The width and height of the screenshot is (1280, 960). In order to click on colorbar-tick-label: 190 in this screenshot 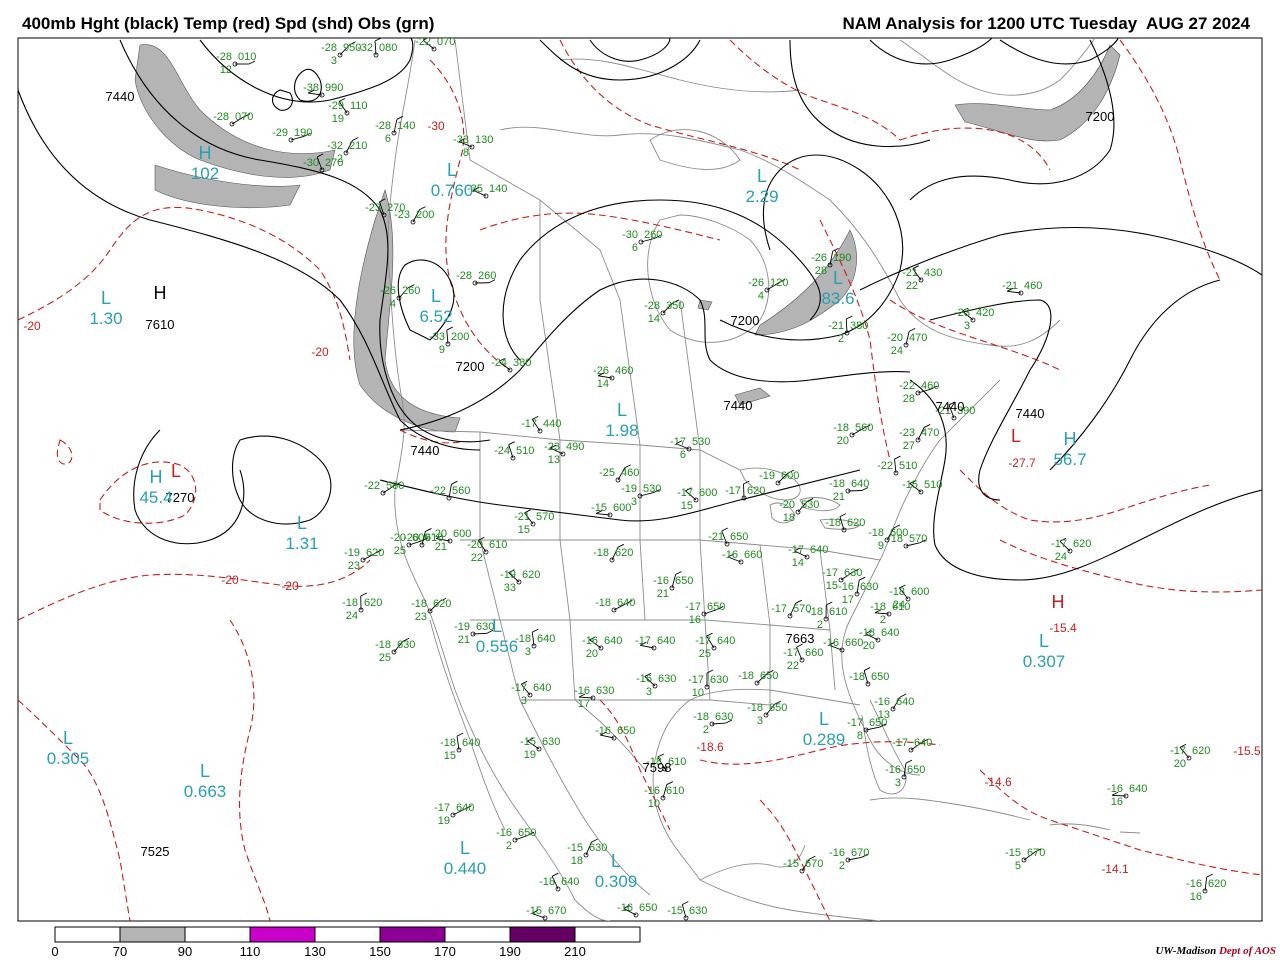, I will do `click(510, 951)`.